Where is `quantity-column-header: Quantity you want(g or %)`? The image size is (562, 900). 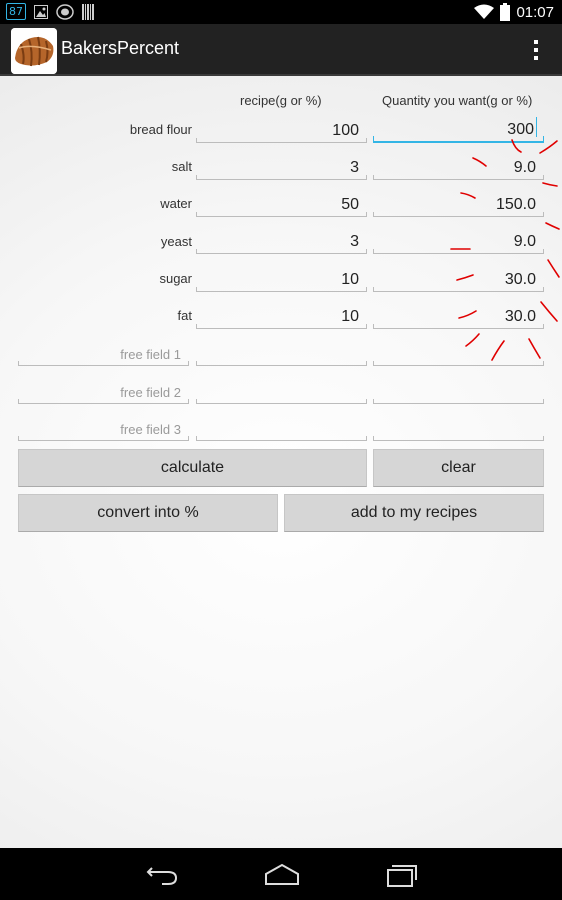 quantity-column-header: Quantity you want(g or %) is located at coordinates (457, 100).